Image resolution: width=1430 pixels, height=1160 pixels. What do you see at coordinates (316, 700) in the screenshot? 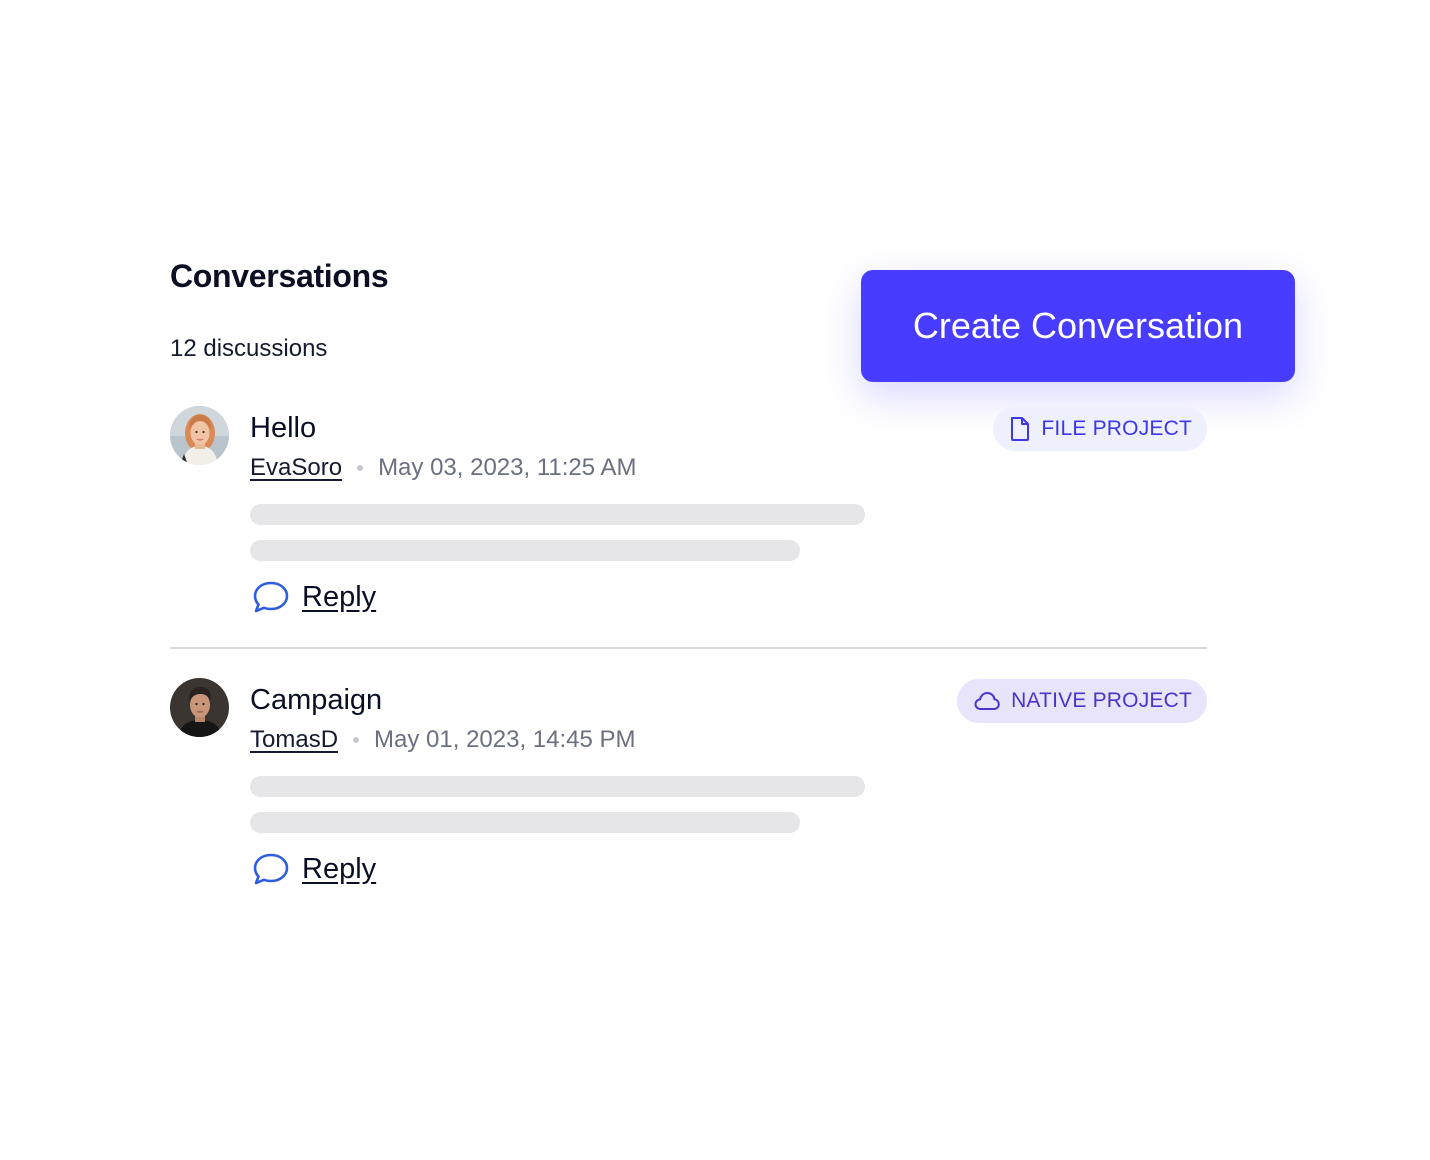
I see `conversation-title: Campaign` at bounding box center [316, 700].